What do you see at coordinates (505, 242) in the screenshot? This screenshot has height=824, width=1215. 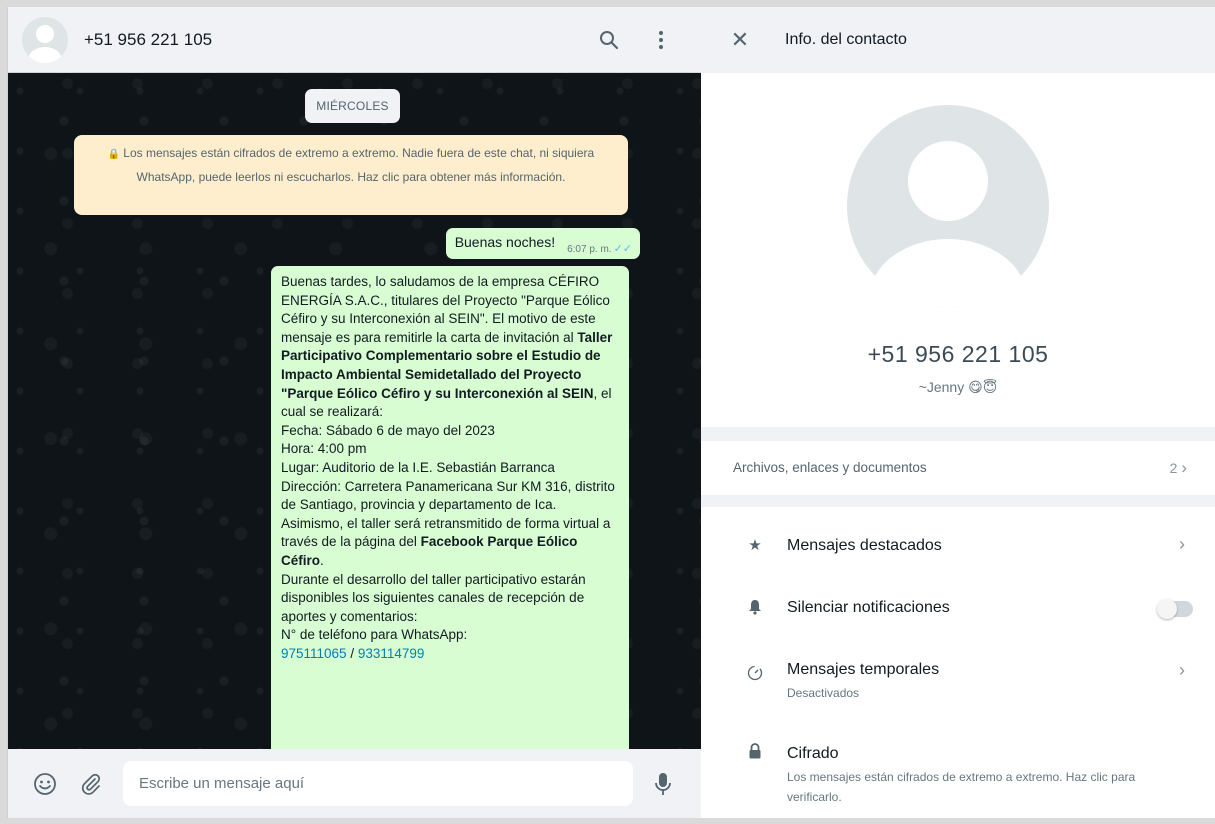 I see `message-text: Buenas noches!` at bounding box center [505, 242].